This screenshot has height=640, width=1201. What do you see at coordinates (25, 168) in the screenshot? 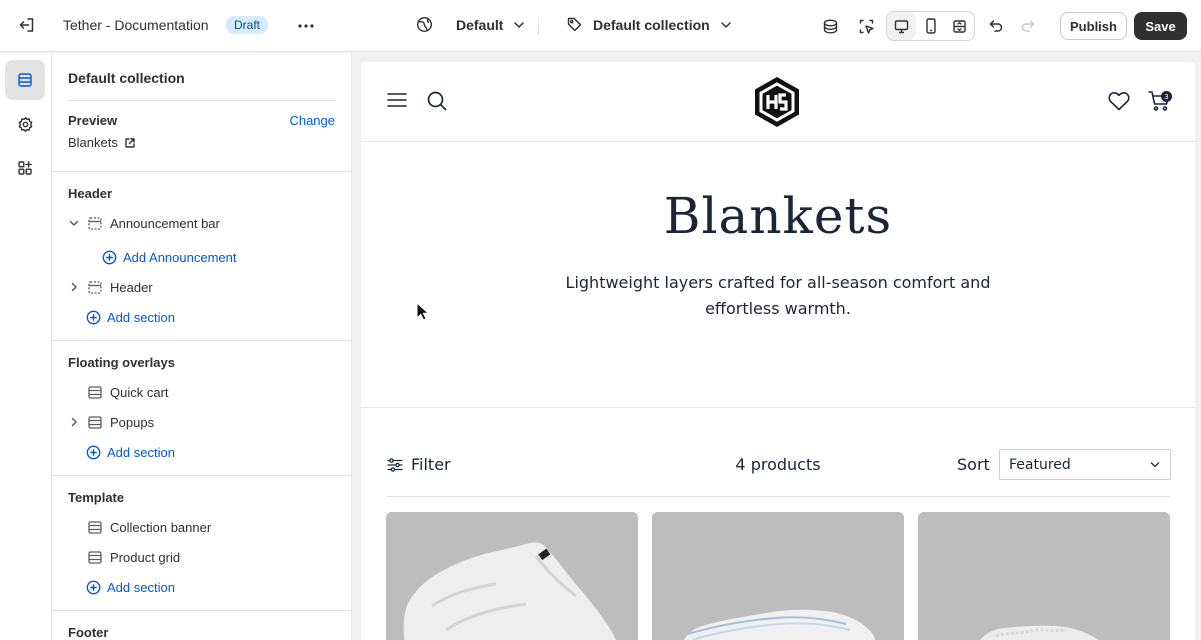
I see `apps-icon` at bounding box center [25, 168].